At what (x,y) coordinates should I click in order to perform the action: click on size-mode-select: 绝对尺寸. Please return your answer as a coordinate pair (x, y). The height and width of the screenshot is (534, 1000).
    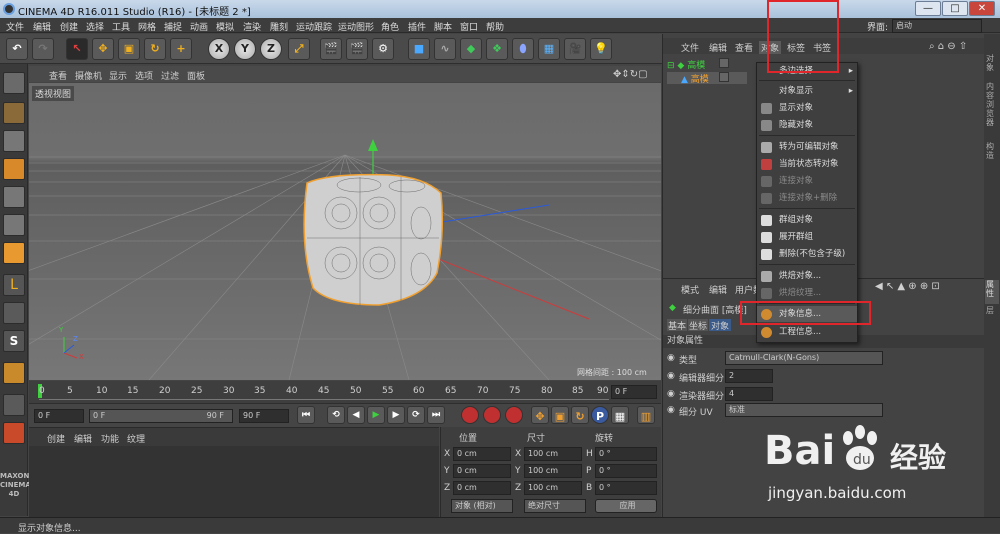
    Looking at the image, I should click on (555, 506).